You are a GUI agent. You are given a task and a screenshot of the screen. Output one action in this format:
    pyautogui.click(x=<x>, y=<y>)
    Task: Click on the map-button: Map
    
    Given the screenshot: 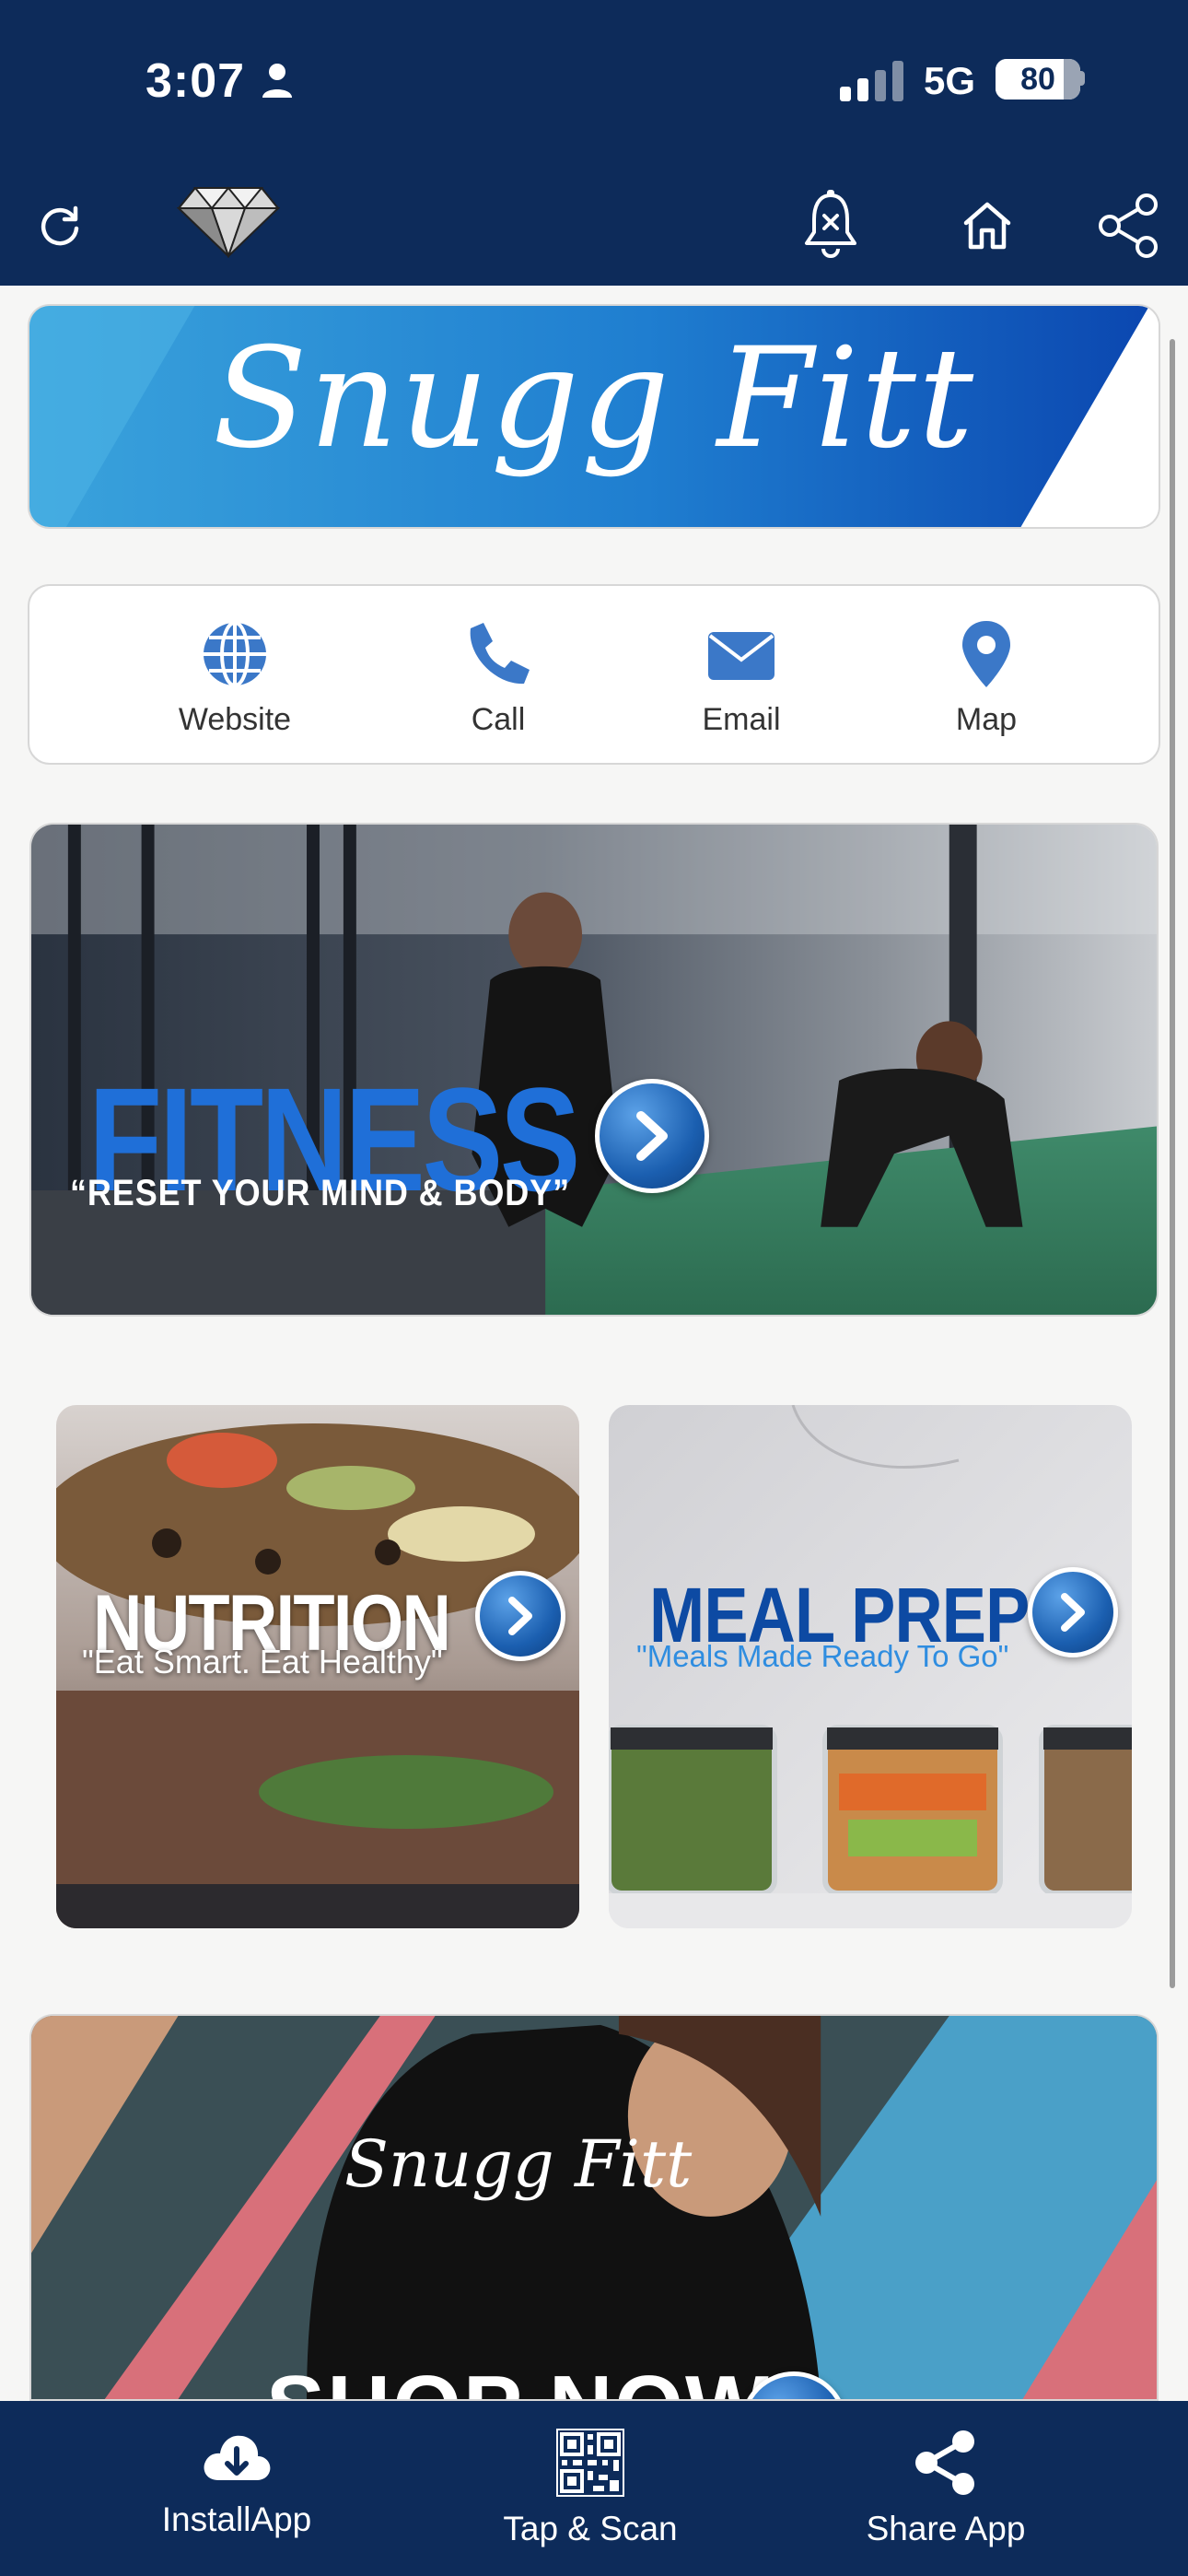 What is the action you would take?
    pyautogui.click(x=986, y=678)
    